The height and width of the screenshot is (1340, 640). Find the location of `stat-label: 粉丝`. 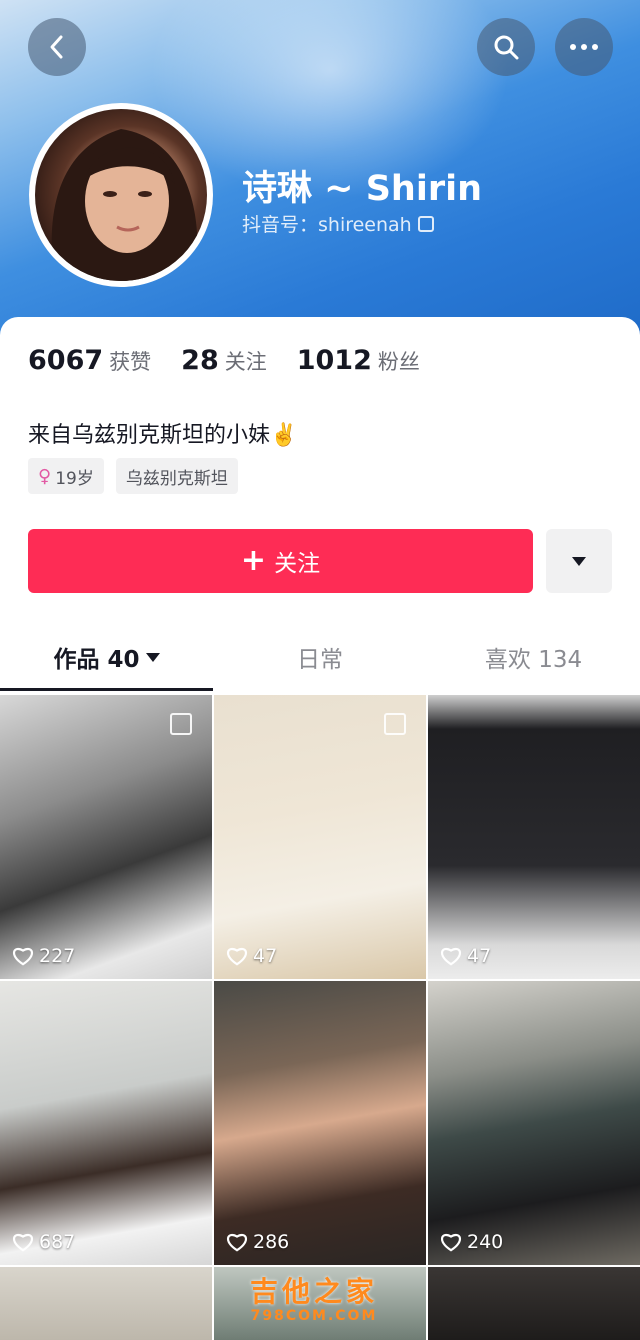

stat-label: 粉丝 is located at coordinates (398, 362).